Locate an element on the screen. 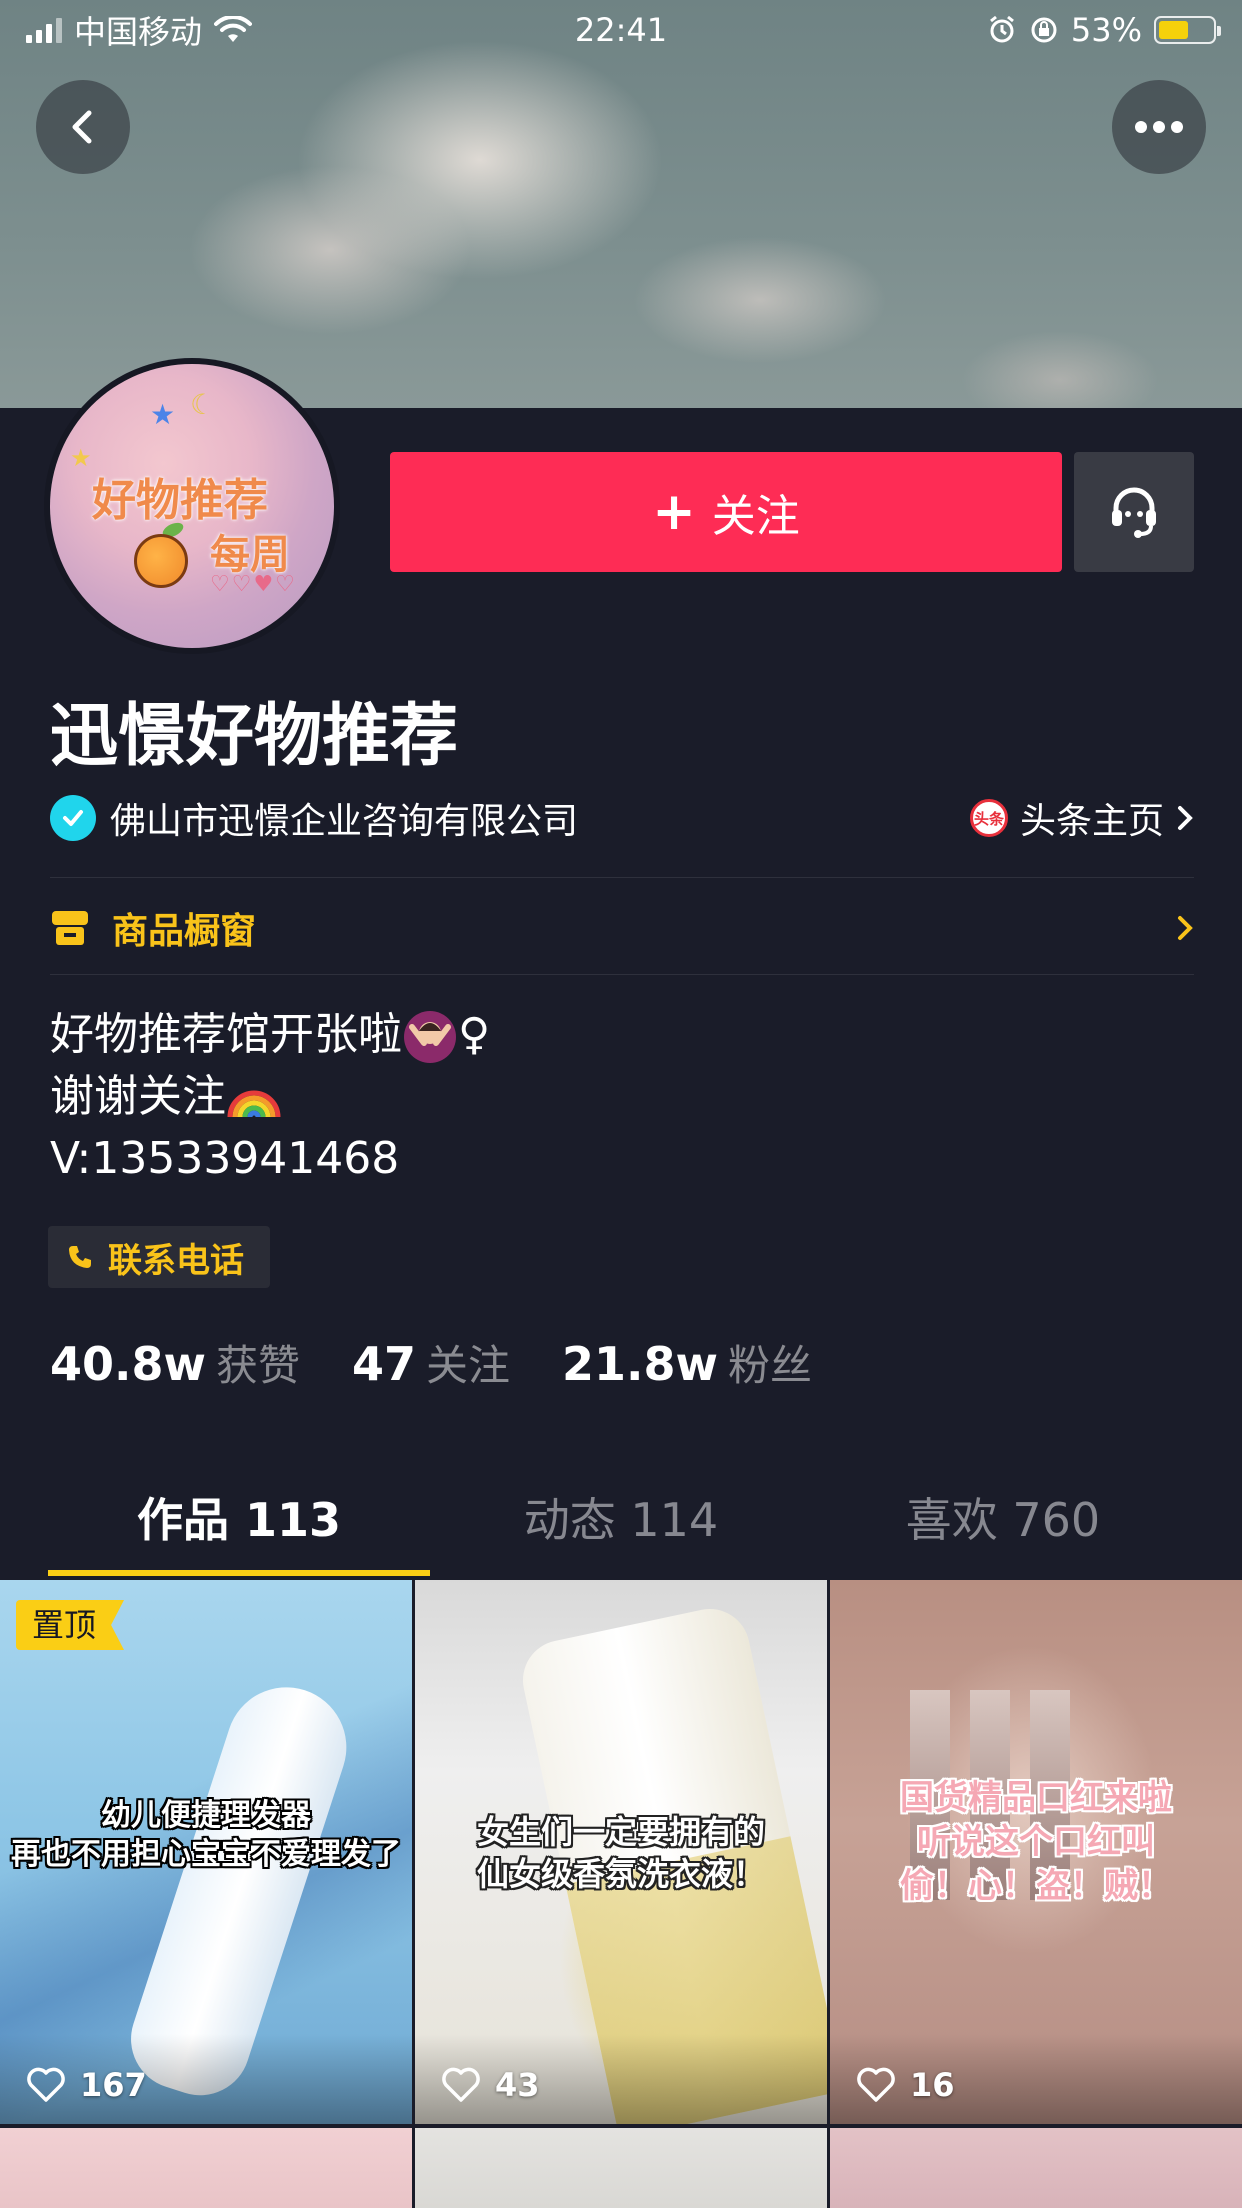 The image size is (1242, 2208). status-right: 53% is located at coordinates (1104, 30).